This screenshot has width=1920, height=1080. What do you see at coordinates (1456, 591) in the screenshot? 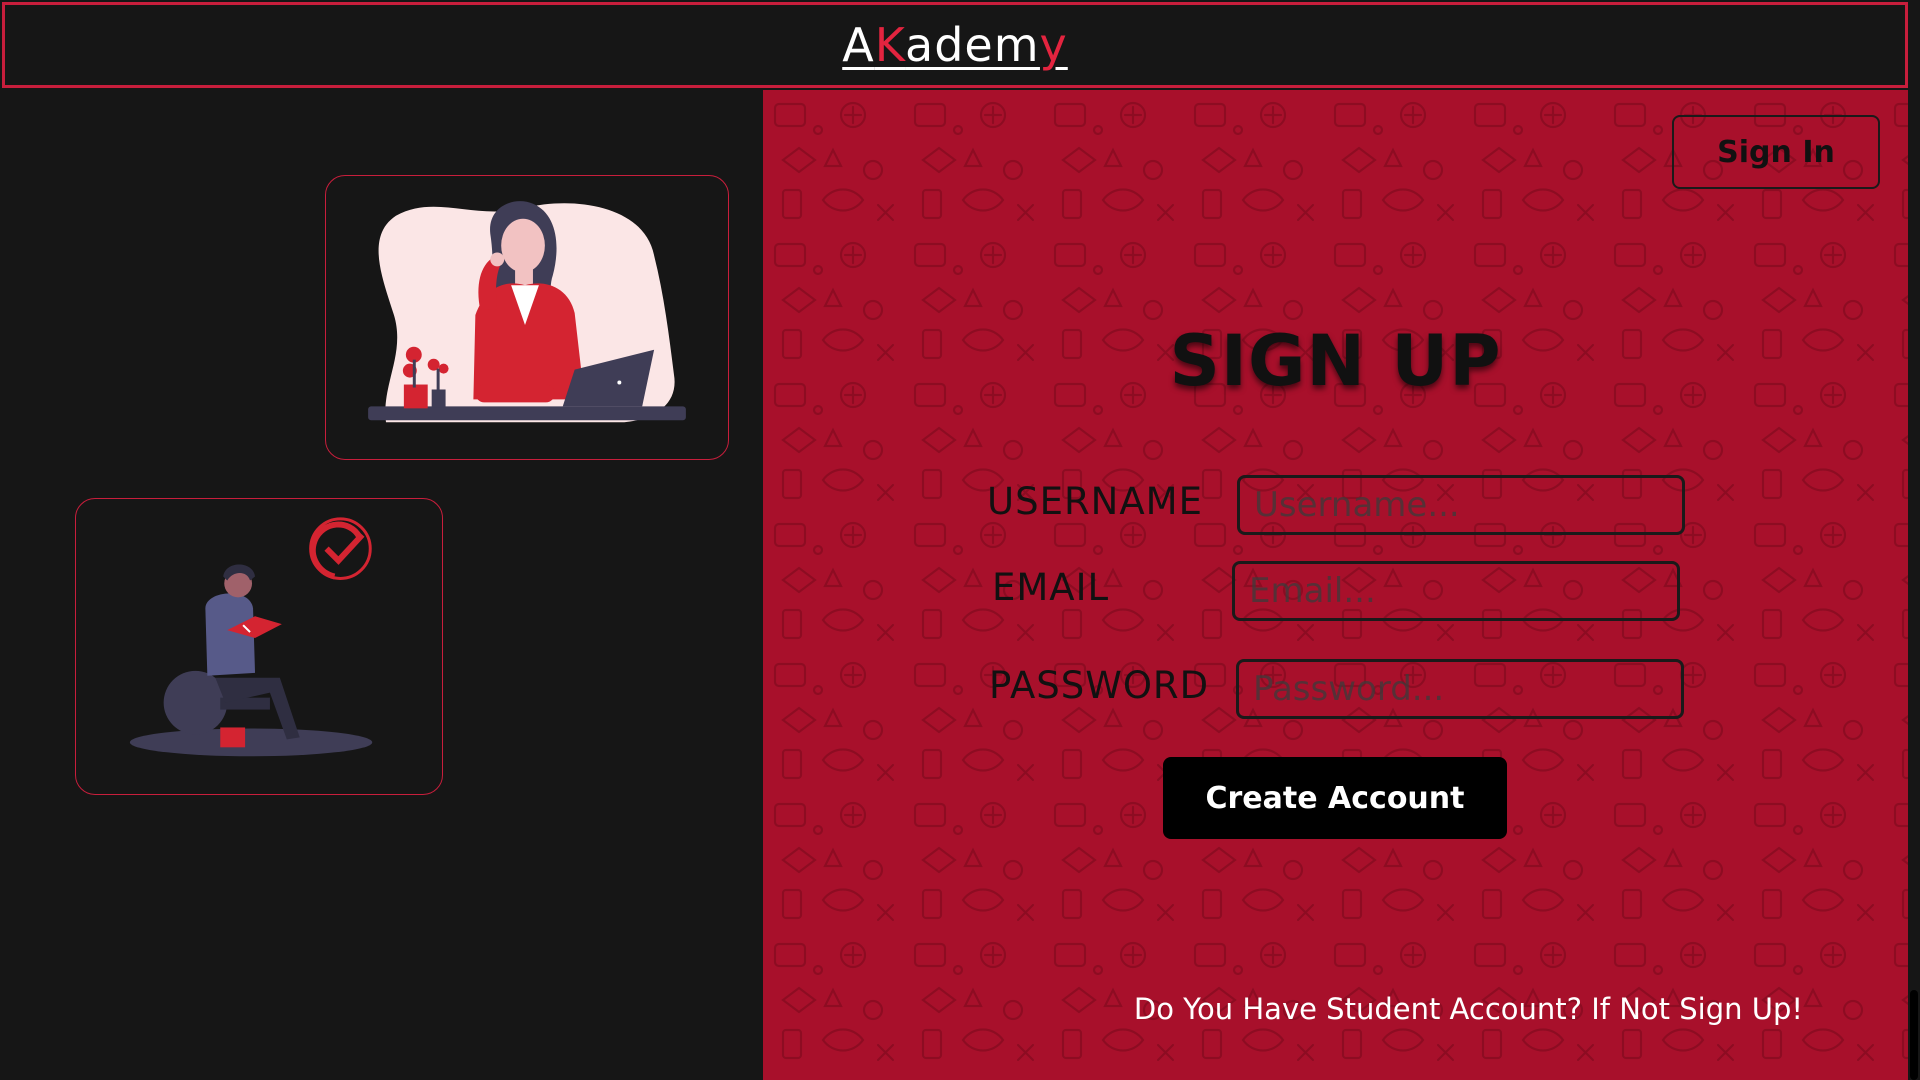
I see `email-input` at bounding box center [1456, 591].